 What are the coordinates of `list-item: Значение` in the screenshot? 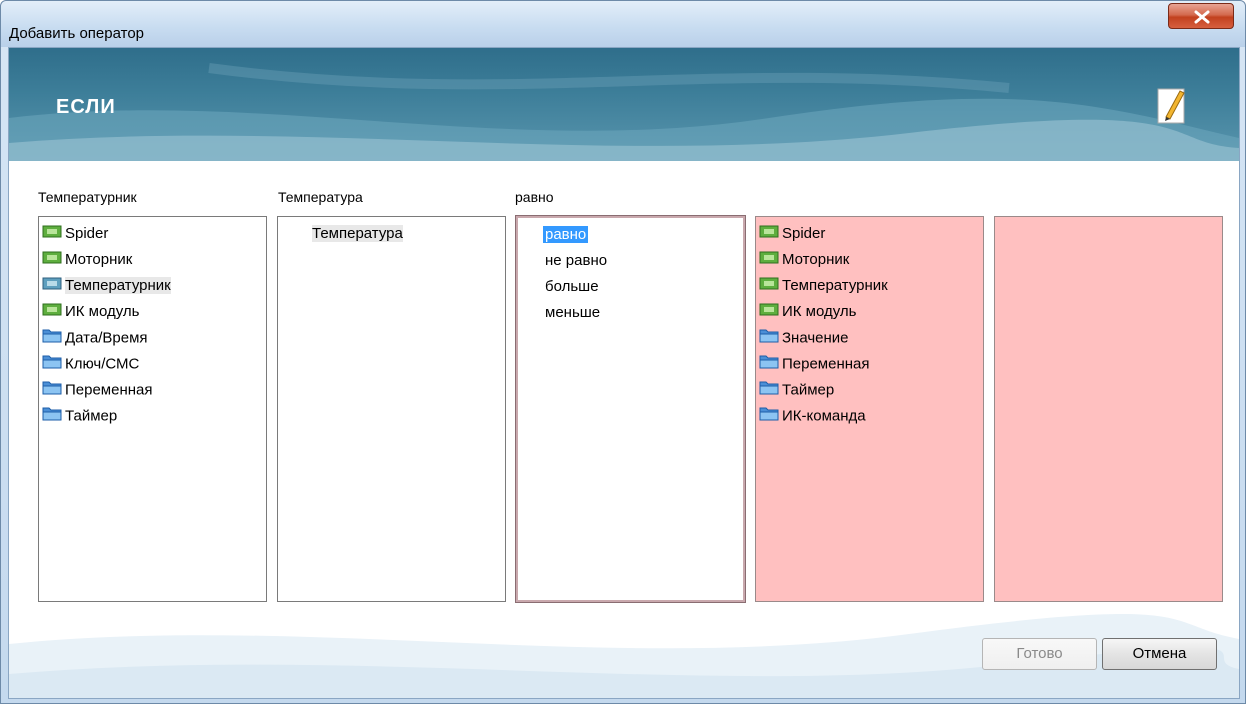 It's located at (804, 338).